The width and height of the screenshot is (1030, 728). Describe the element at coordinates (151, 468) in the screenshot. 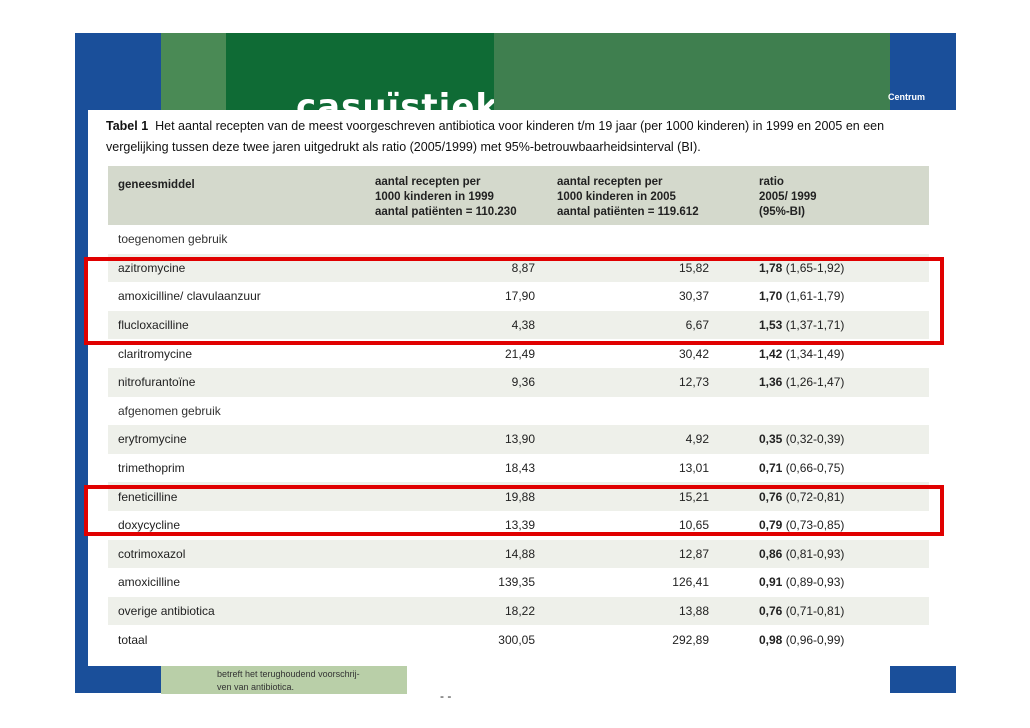

I see `drug-name: trimethoprim` at that location.